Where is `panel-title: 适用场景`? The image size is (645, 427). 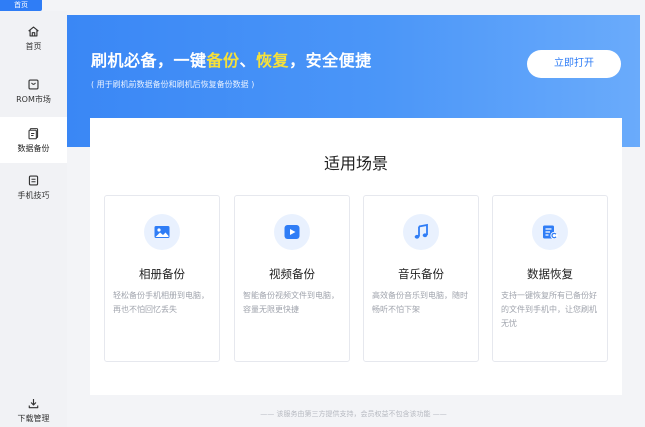 panel-title: 适用场景 is located at coordinates (355, 163).